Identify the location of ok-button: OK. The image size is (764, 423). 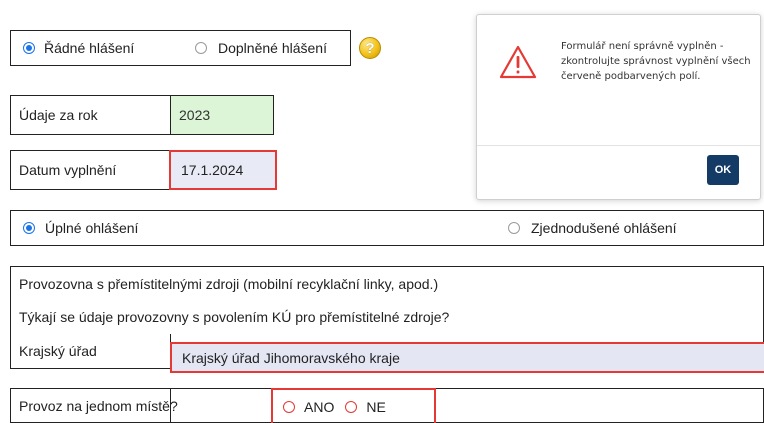
(723, 170).